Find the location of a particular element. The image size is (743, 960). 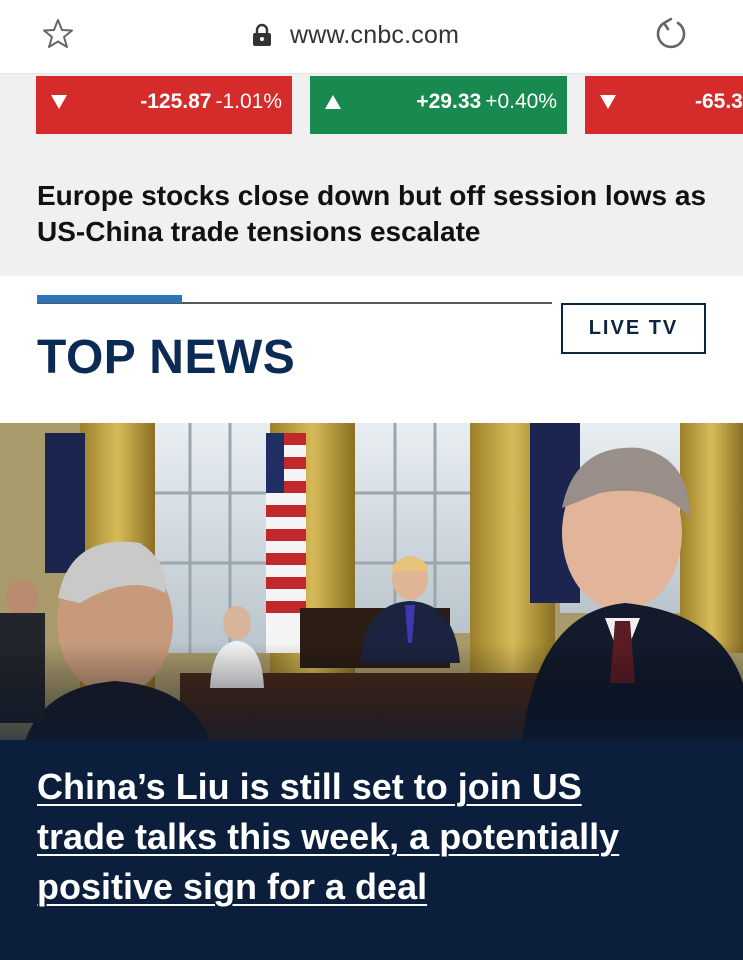

ticker-change: -125.87 is located at coordinates (176, 101).